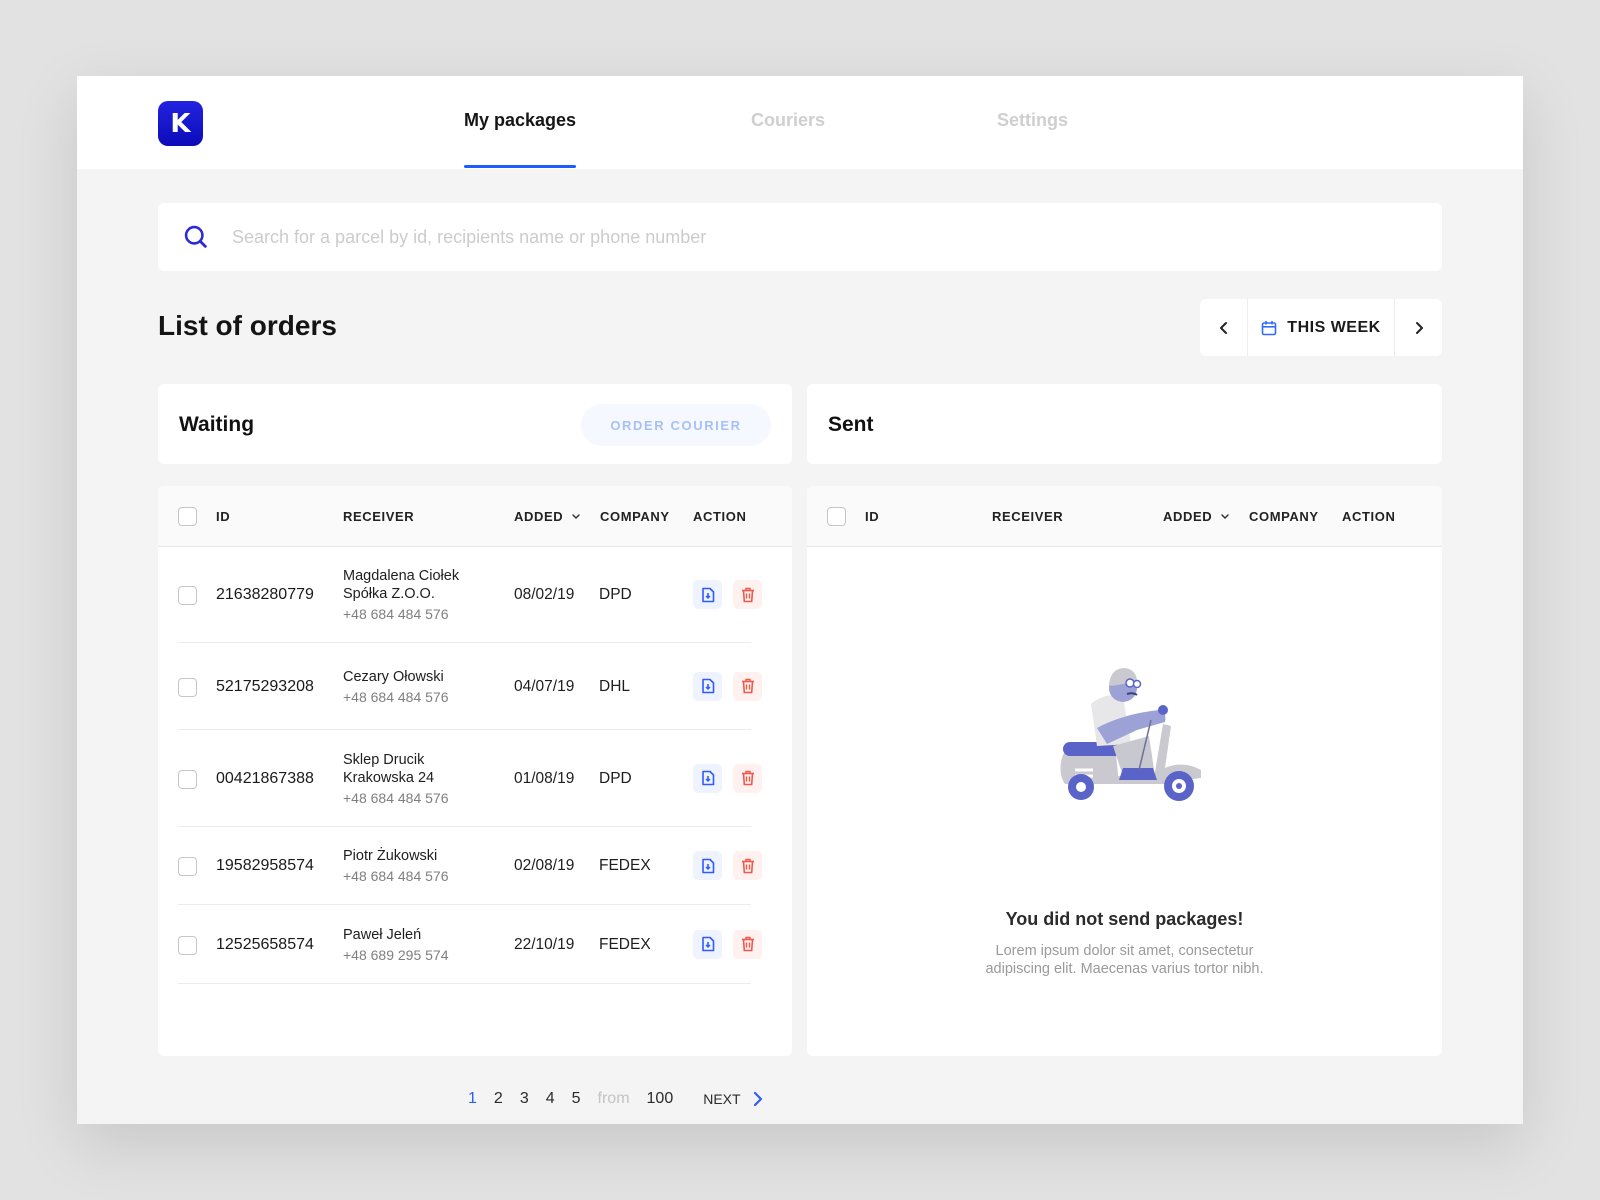 The height and width of the screenshot is (1200, 1600). I want to click on period-label: THIS WEEK, so click(1334, 327).